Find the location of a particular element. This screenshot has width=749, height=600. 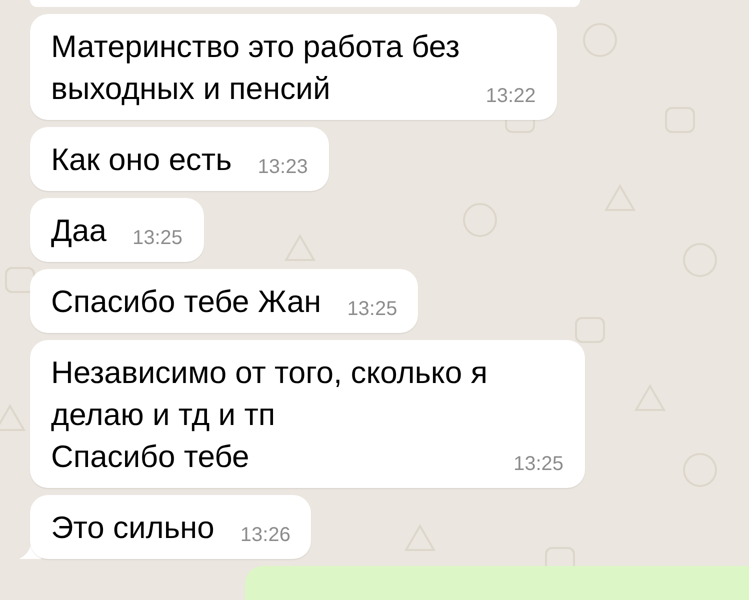

message-time: 13:22 is located at coordinates (511, 96).